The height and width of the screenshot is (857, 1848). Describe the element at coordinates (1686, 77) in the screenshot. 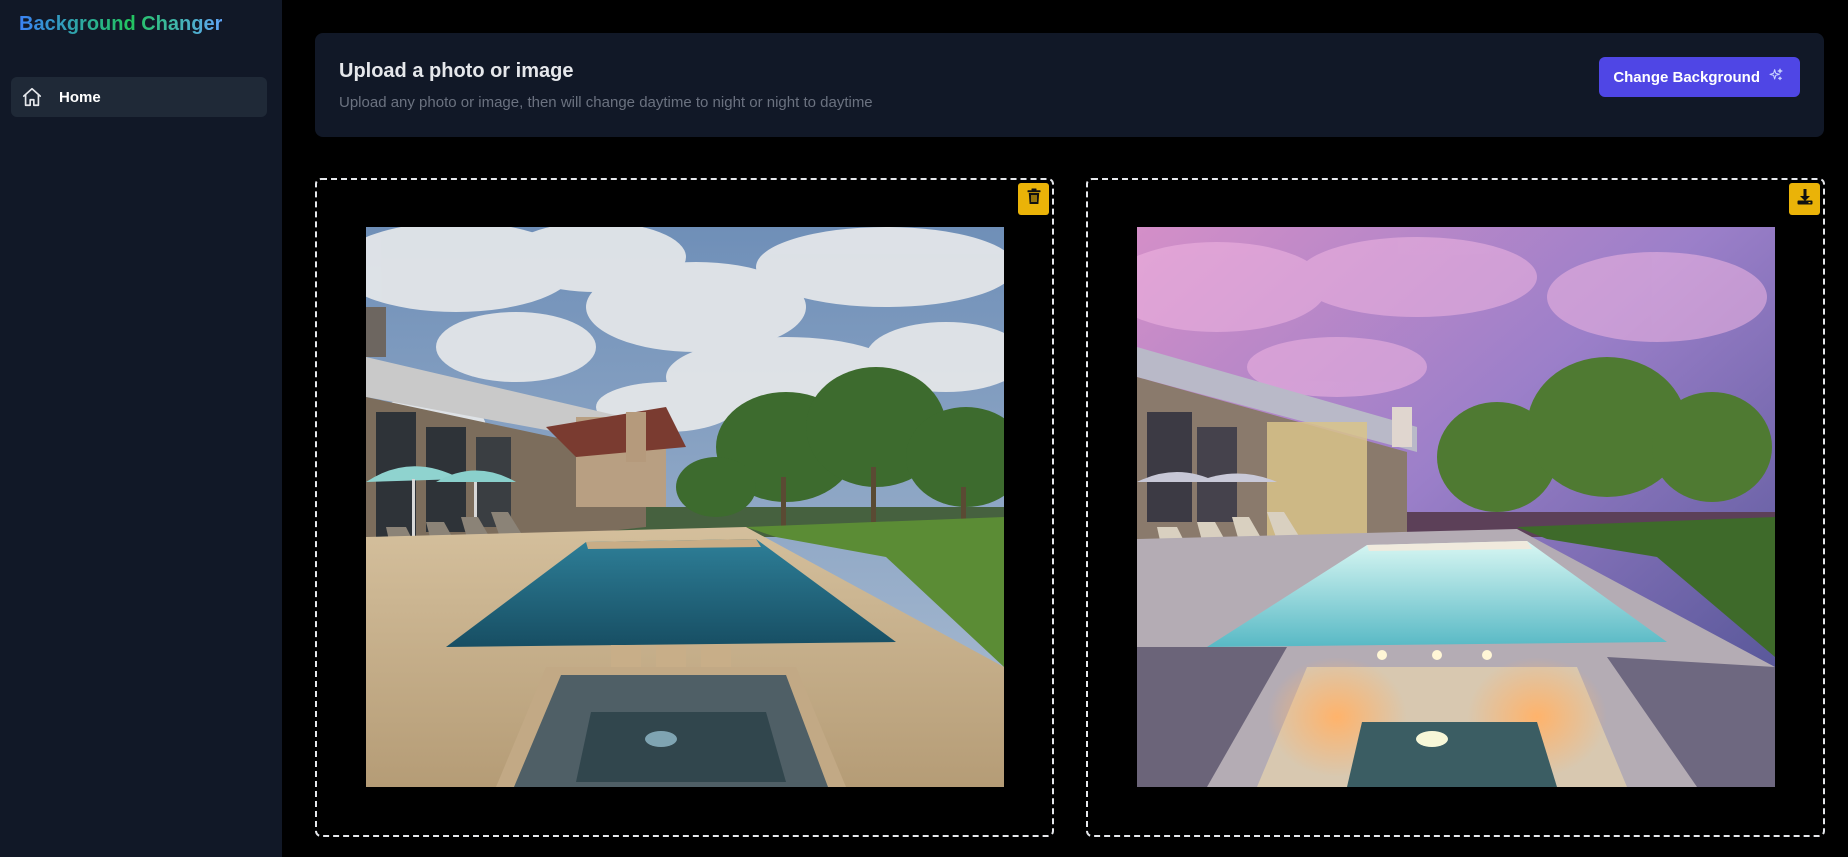

I see `change-background-label: Change Background` at that location.